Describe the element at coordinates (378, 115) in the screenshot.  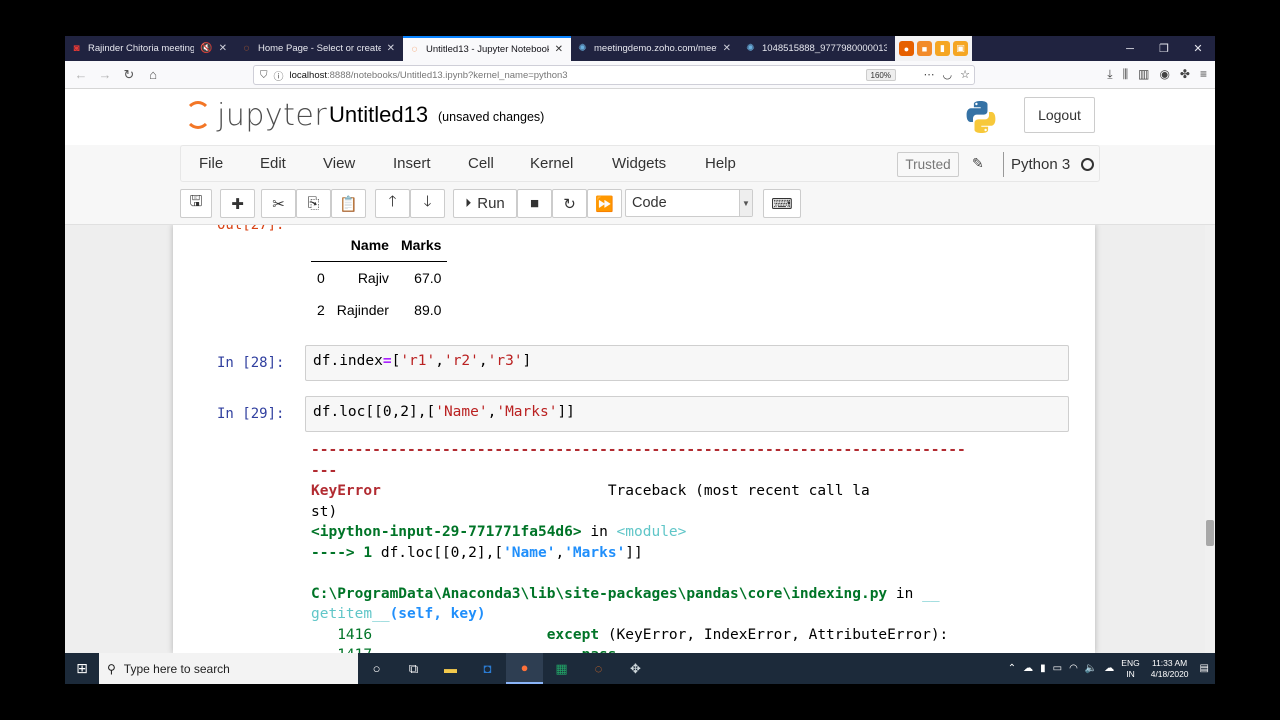
I see `notebook-title: Untitled13` at that location.